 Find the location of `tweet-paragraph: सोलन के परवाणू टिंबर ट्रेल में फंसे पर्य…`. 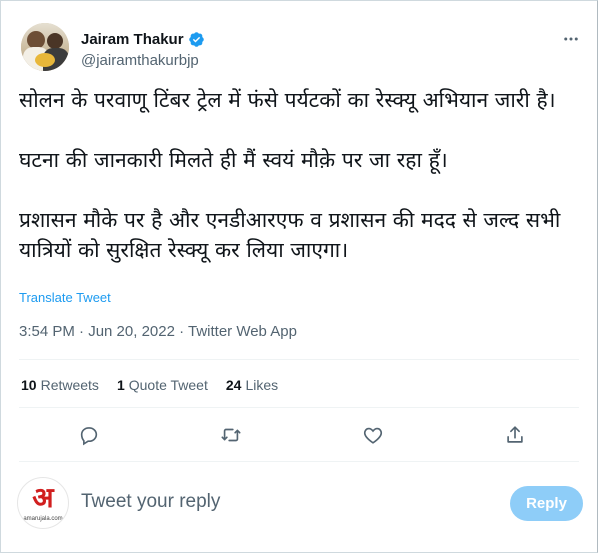

tweet-paragraph: सोलन के परवाणू टिंबर ट्रेल में फंसे पर्य… is located at coordinates (287, 100).